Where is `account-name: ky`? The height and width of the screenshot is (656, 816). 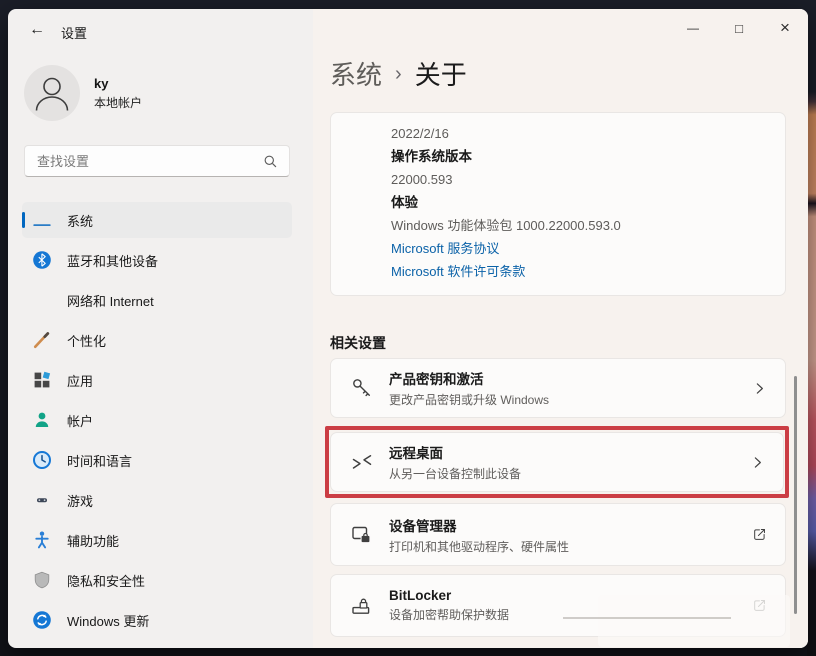 account-name: ky is located at coordinates (101, 83).